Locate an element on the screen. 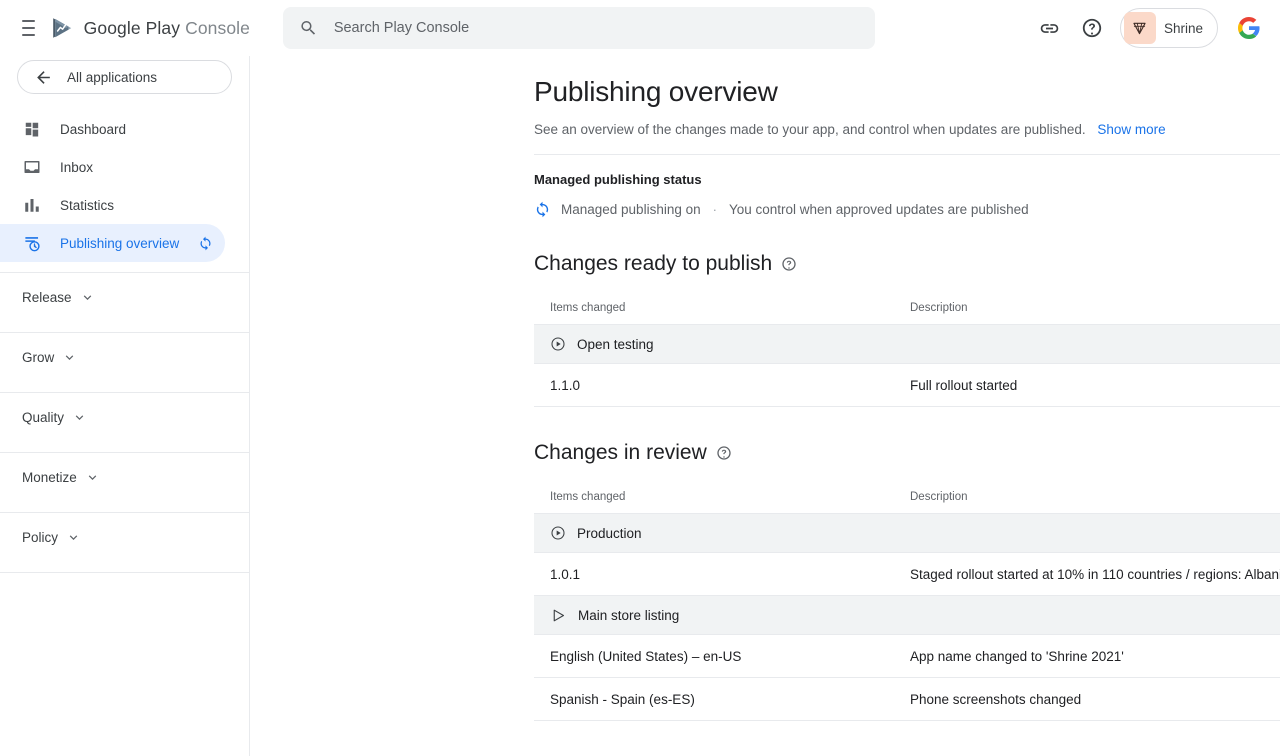  search-box is located at coordinates (579, 28).